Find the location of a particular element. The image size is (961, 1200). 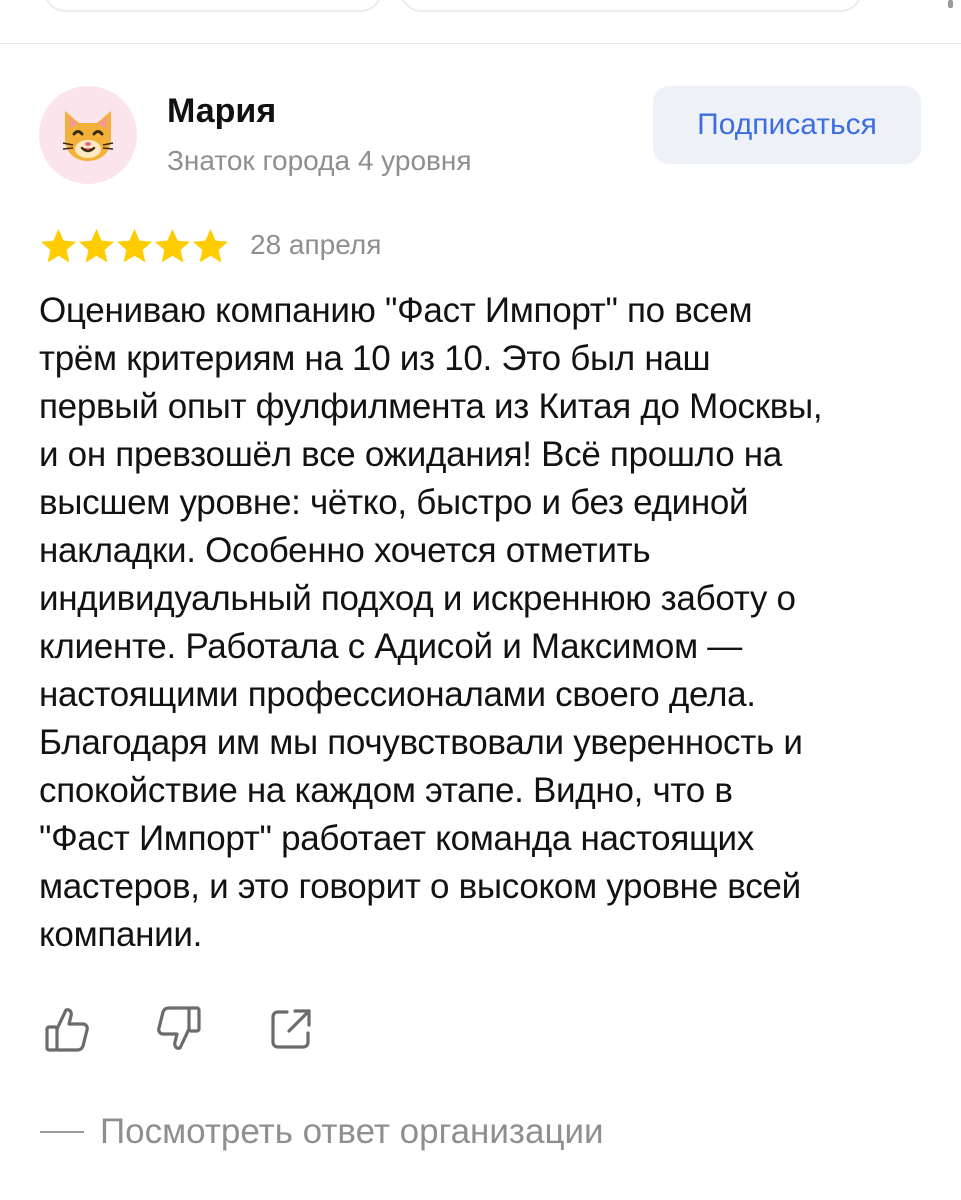

review-text-line: накладки. Особенно хочется отметить is located at coordinates (345, 550).